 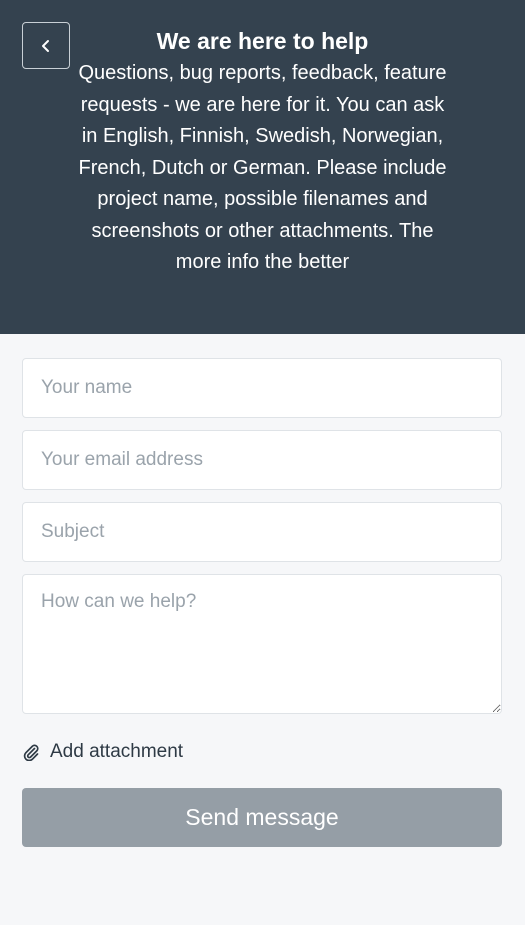 I want to click on subject-field, so click(x=262, y=532).